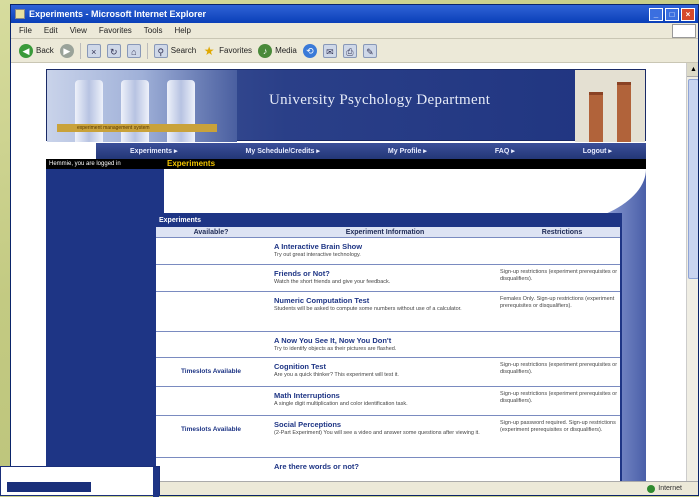 The width and height of the screenshot is (699, 497). I want to click on search-button: ⚲ Search, so click(175, 50).